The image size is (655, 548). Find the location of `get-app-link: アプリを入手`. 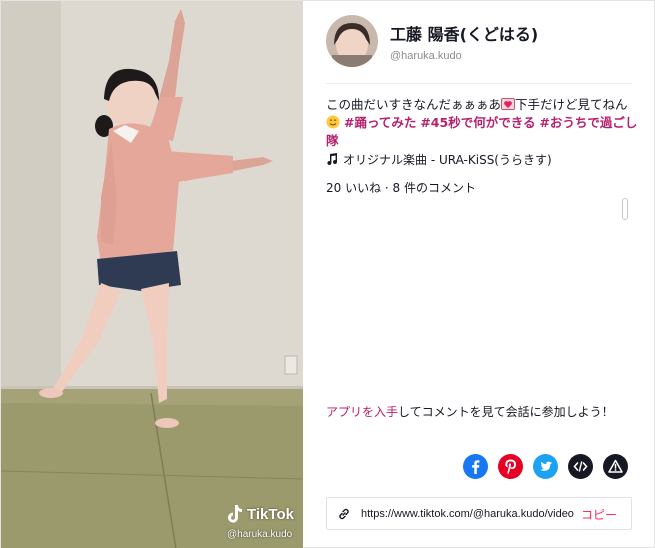

get-app-link: アプリを入手 is located at coordinates (362, 412).